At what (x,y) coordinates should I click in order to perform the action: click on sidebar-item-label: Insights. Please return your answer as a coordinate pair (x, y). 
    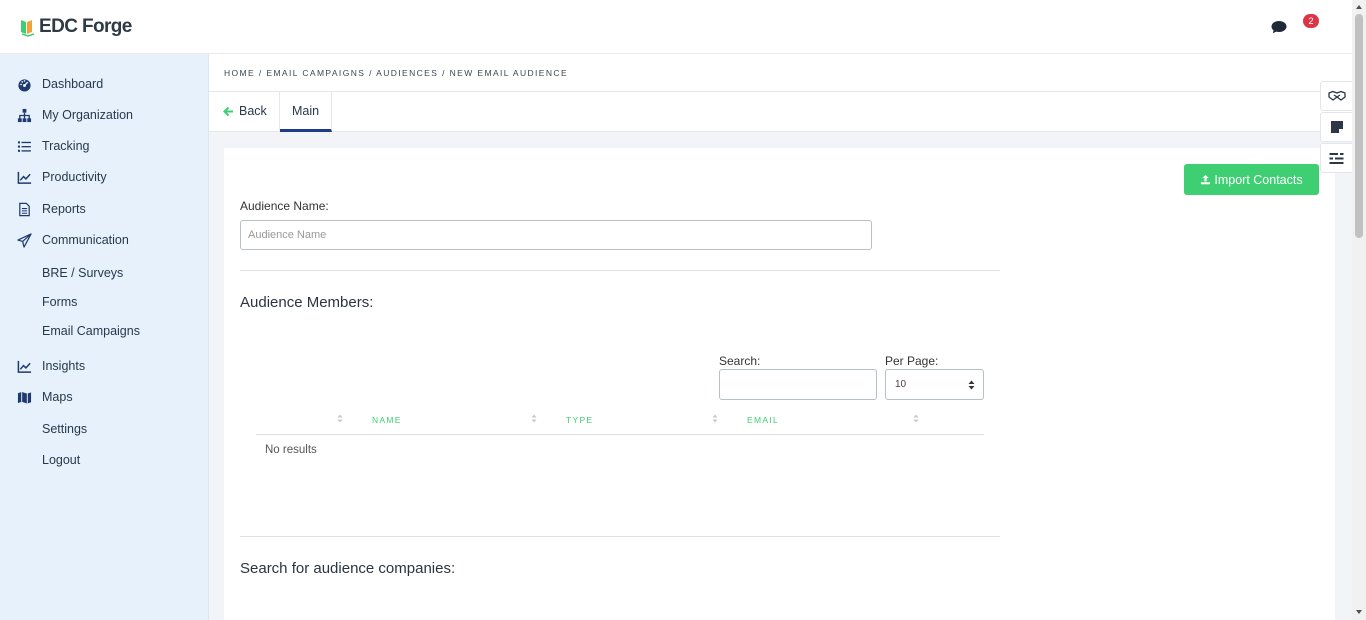
    Looking at the image, I should click on (64, 366).